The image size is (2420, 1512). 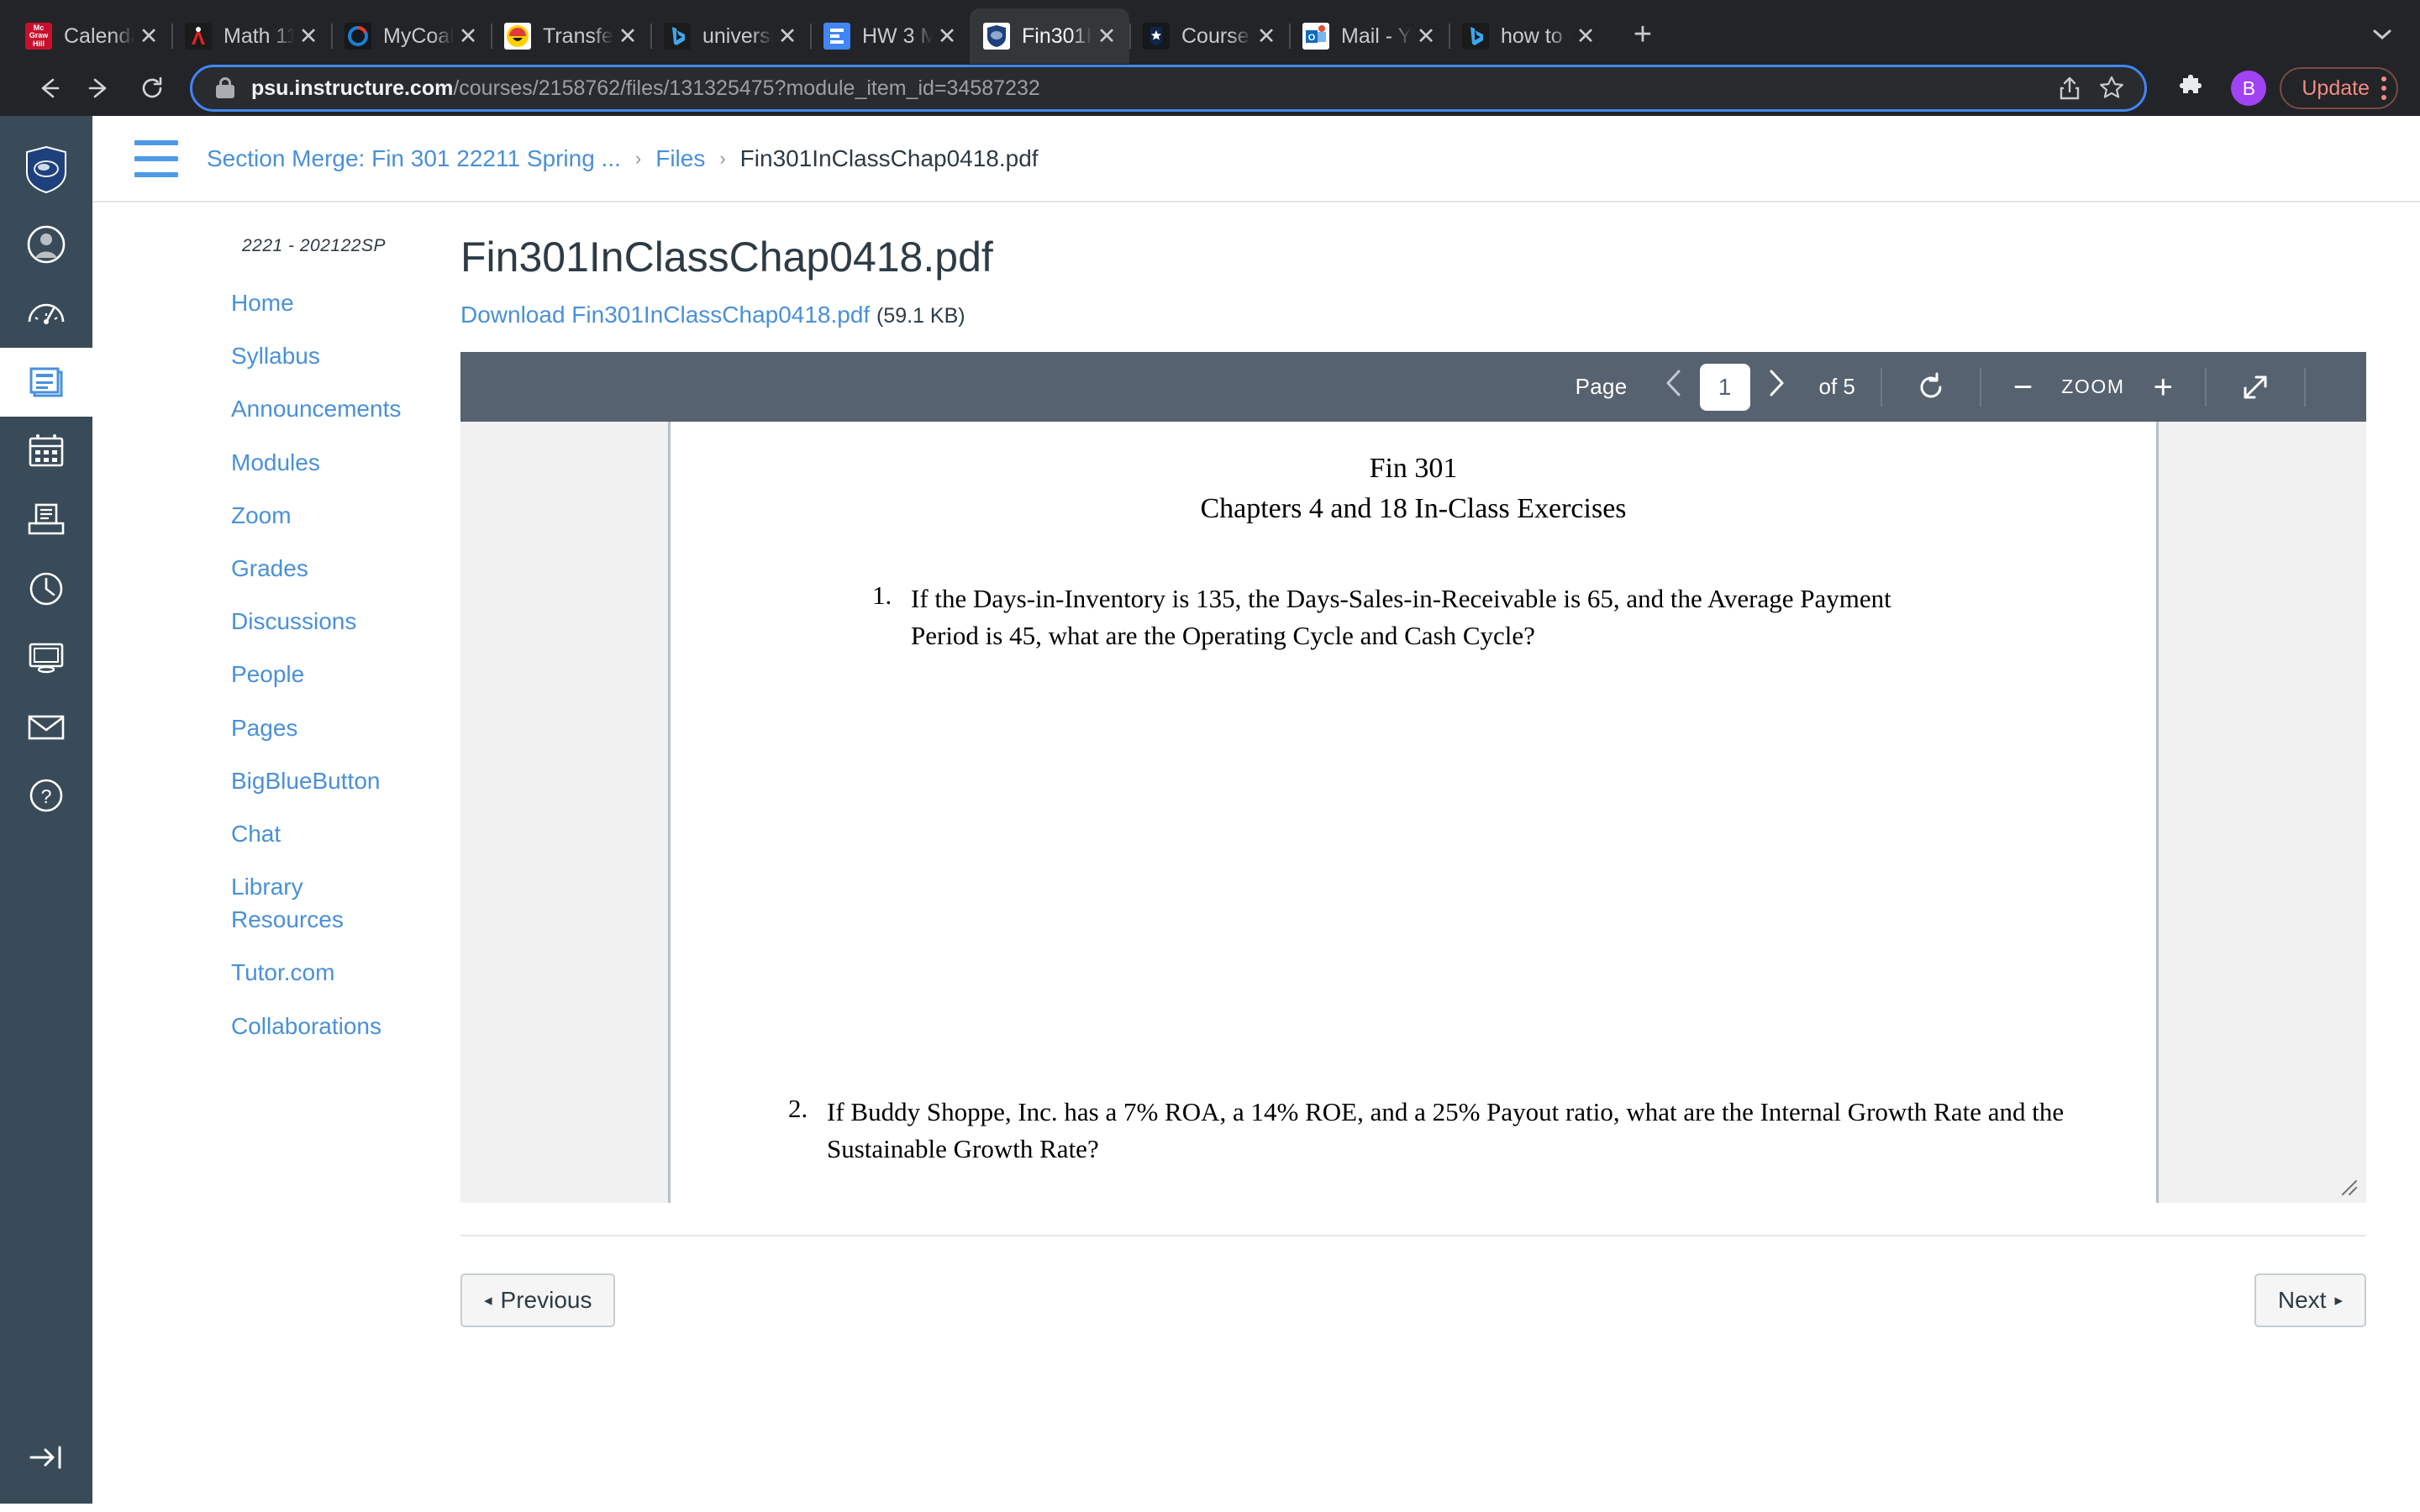 What do you see at coordinates (352, 88) in the screenshot?
I see `url-host: psu.instructure.com` at bounding box center [352, 88].